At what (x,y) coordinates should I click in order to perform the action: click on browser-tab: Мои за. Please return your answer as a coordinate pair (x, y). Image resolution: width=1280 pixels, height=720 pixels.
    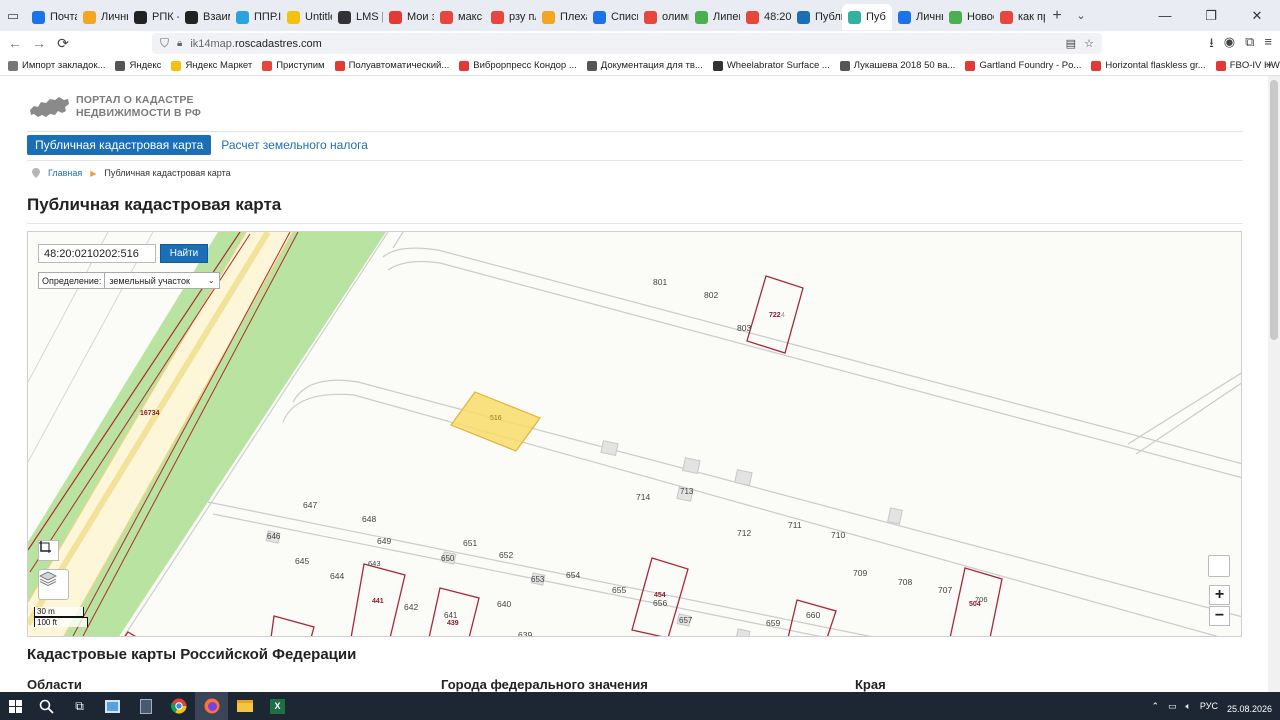
    Looking at the image, I should click on (408, 17).